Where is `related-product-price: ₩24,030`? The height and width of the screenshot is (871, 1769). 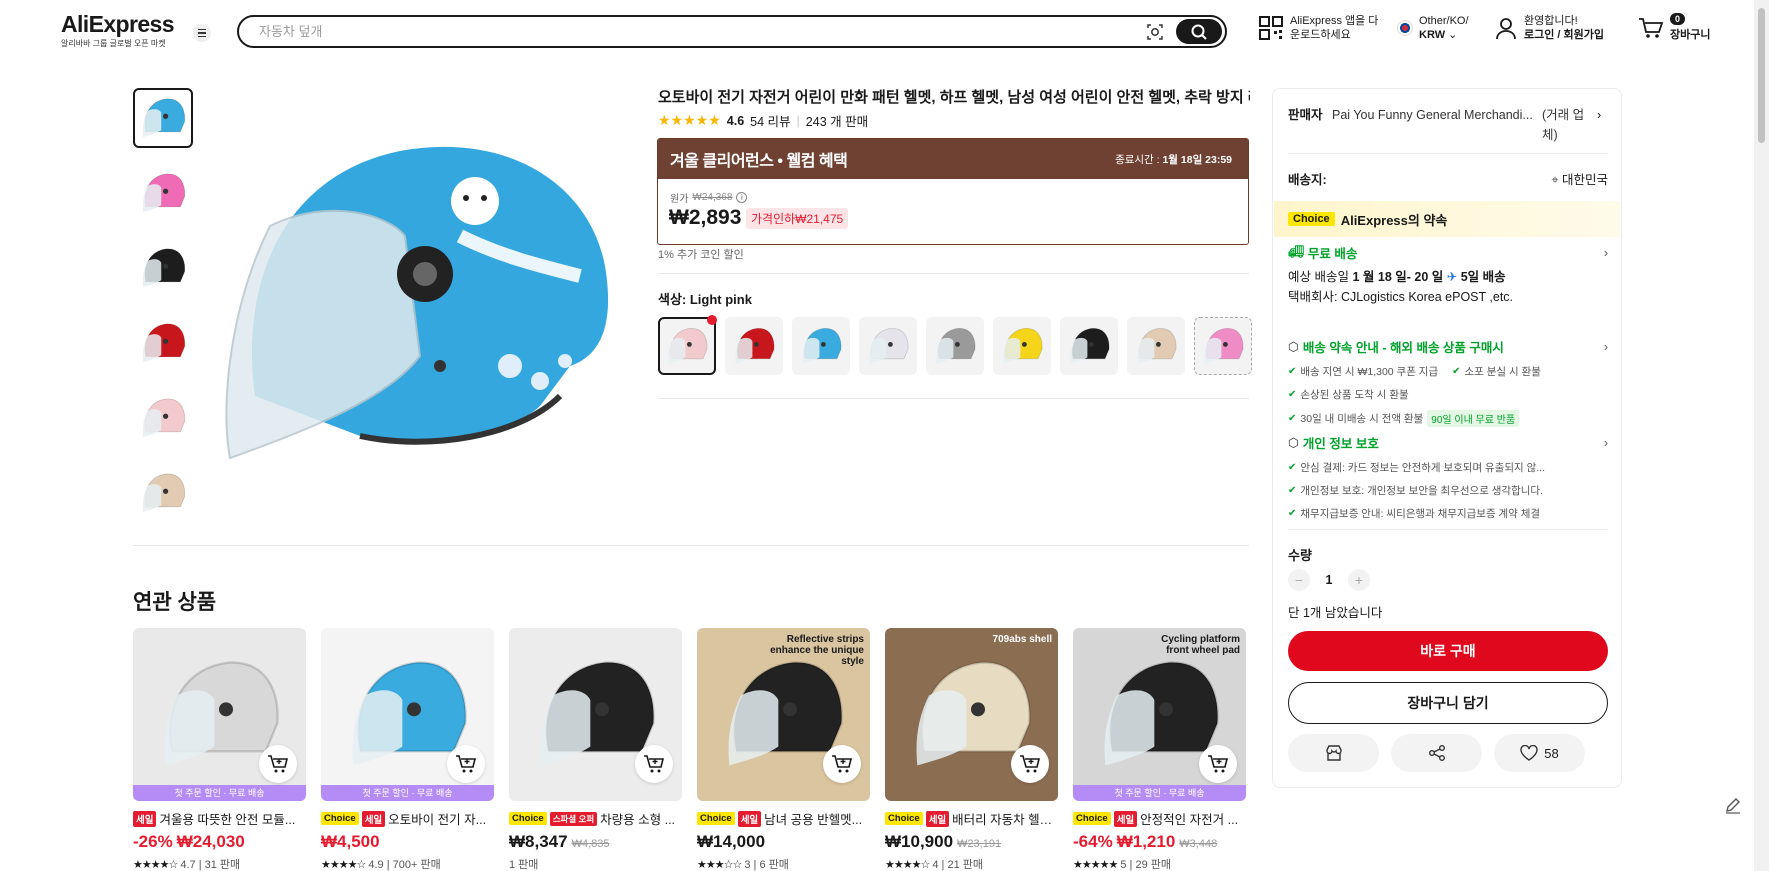
related-product-price: ₩24,030 is located at coordinates (210, 841).